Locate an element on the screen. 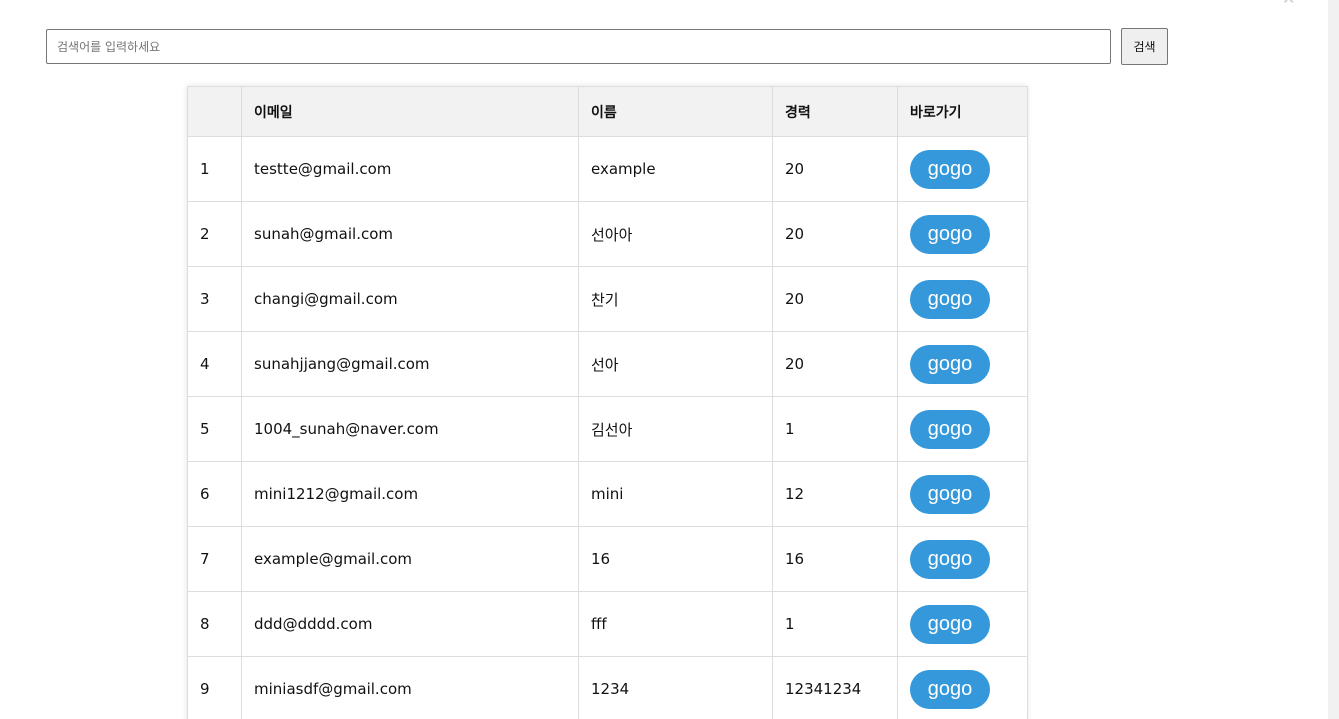  row-email: miniasdf@gmail.com is located at coordinates (410, 687).